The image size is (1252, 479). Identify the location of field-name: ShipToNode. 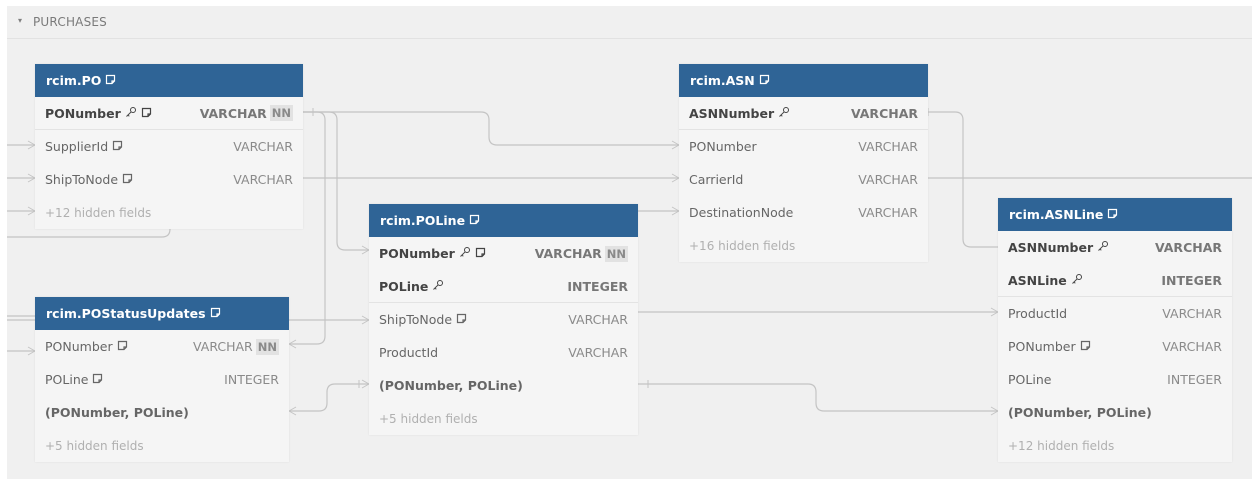
(89, 179).